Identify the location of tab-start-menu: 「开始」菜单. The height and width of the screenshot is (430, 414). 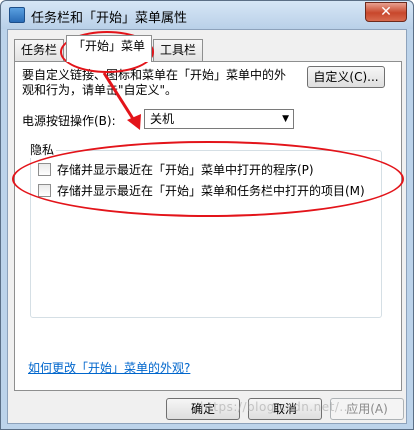
(109, 48).